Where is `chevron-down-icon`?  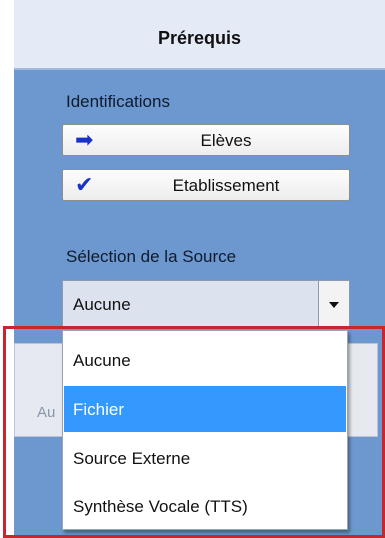
chevron-down-icon is located at coordinates (333, 304).